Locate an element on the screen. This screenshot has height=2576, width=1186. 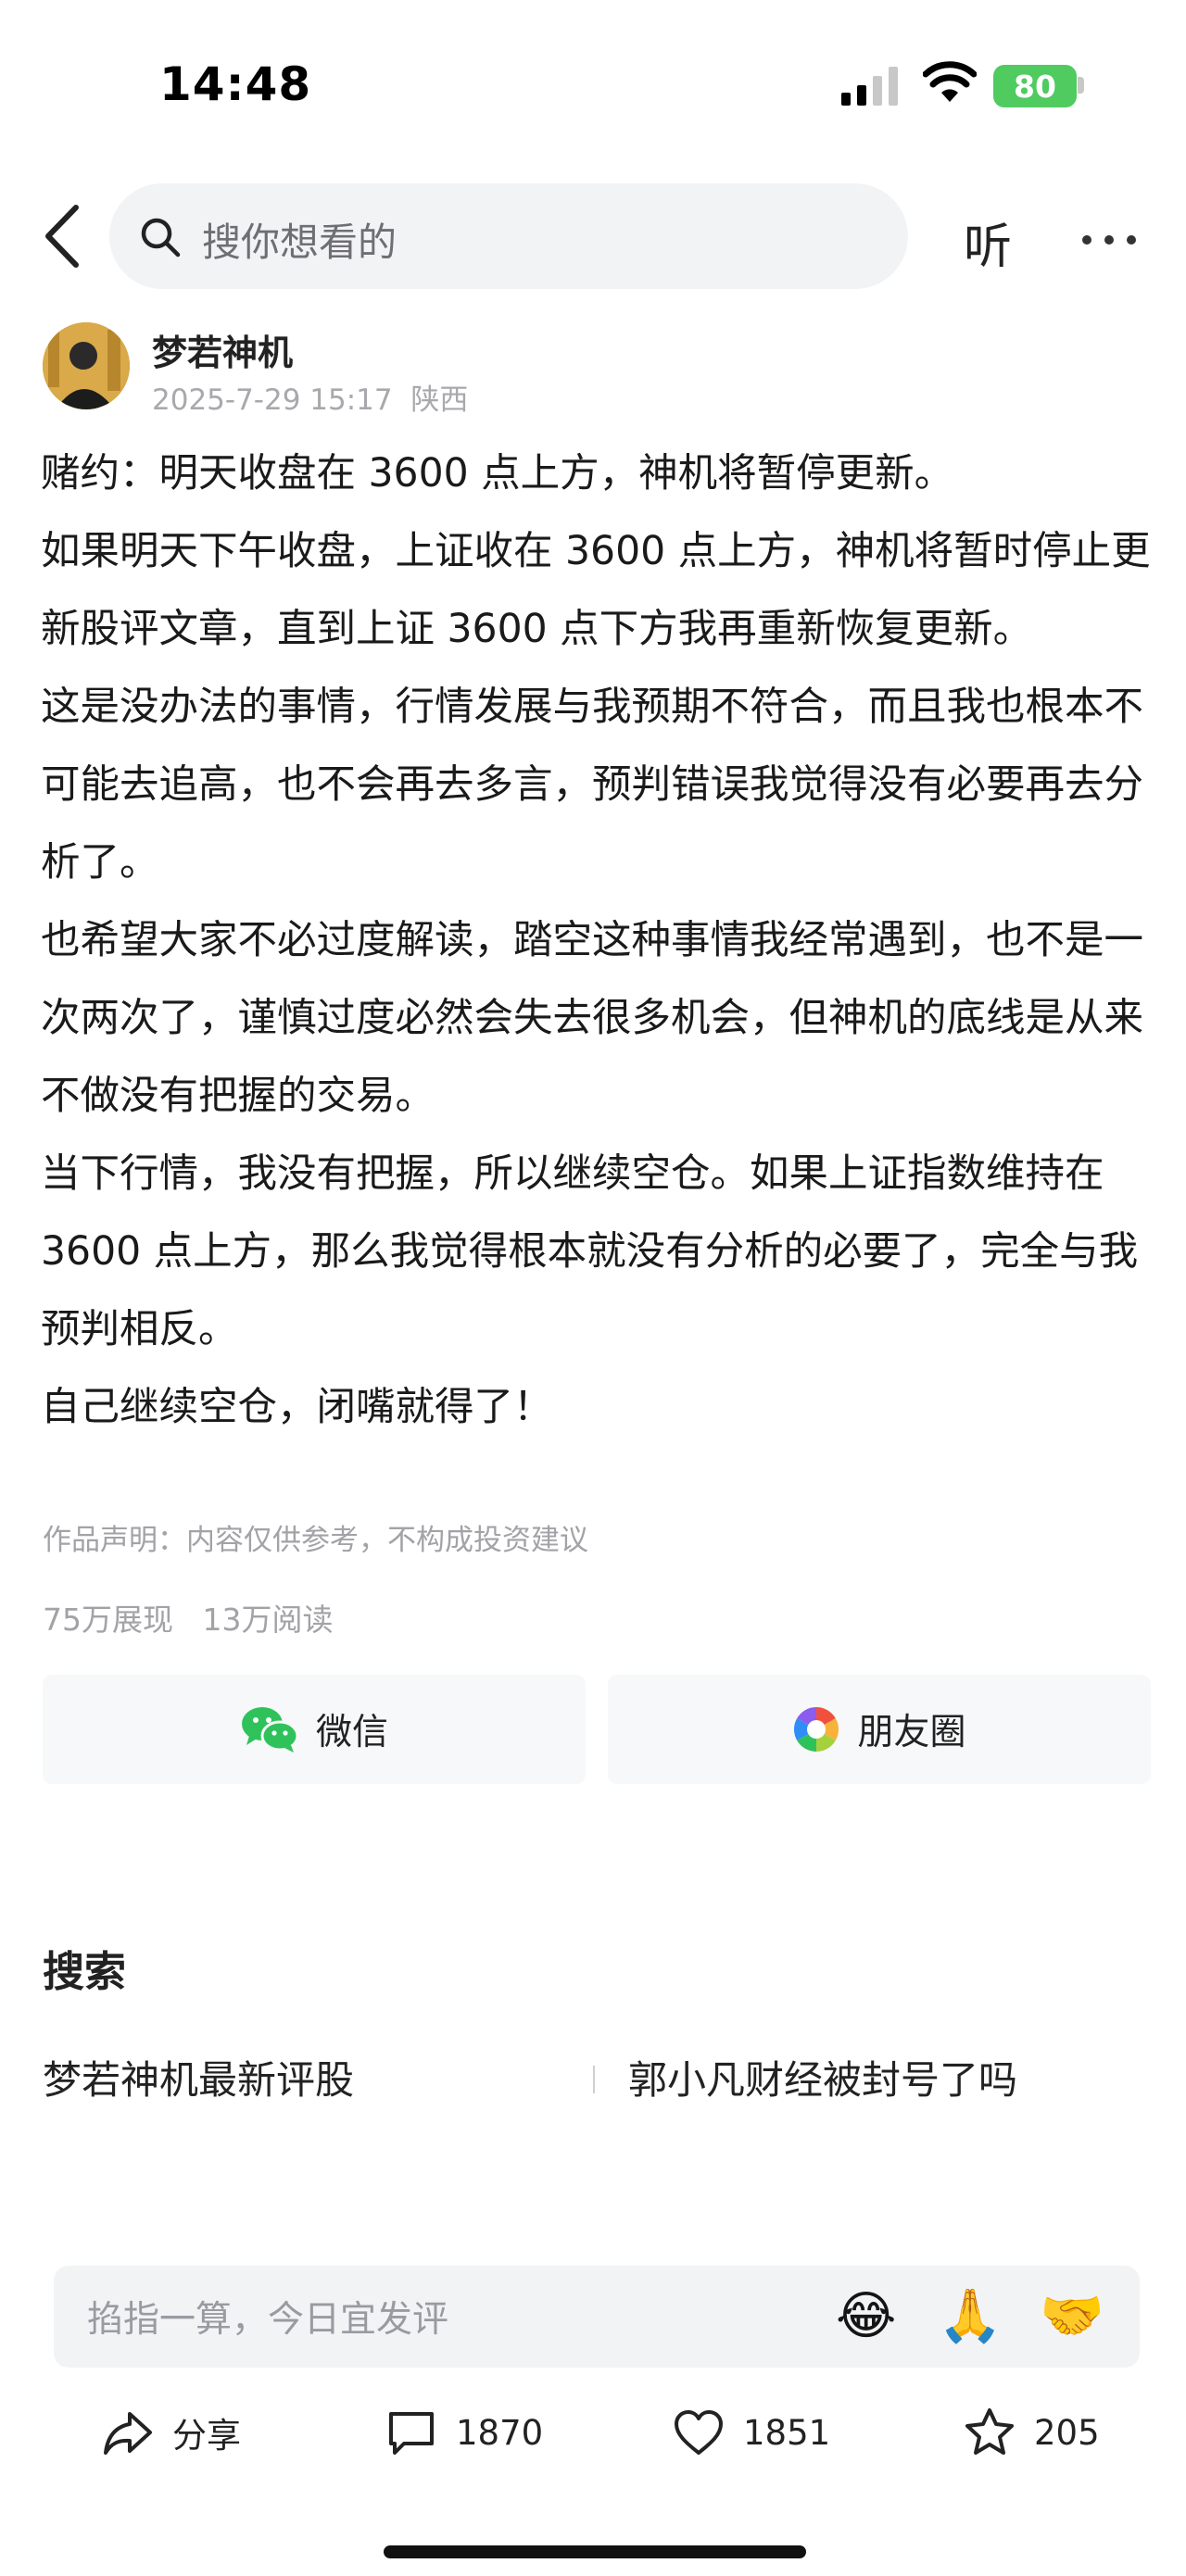
search-icon is located at coordinates (161, 238).